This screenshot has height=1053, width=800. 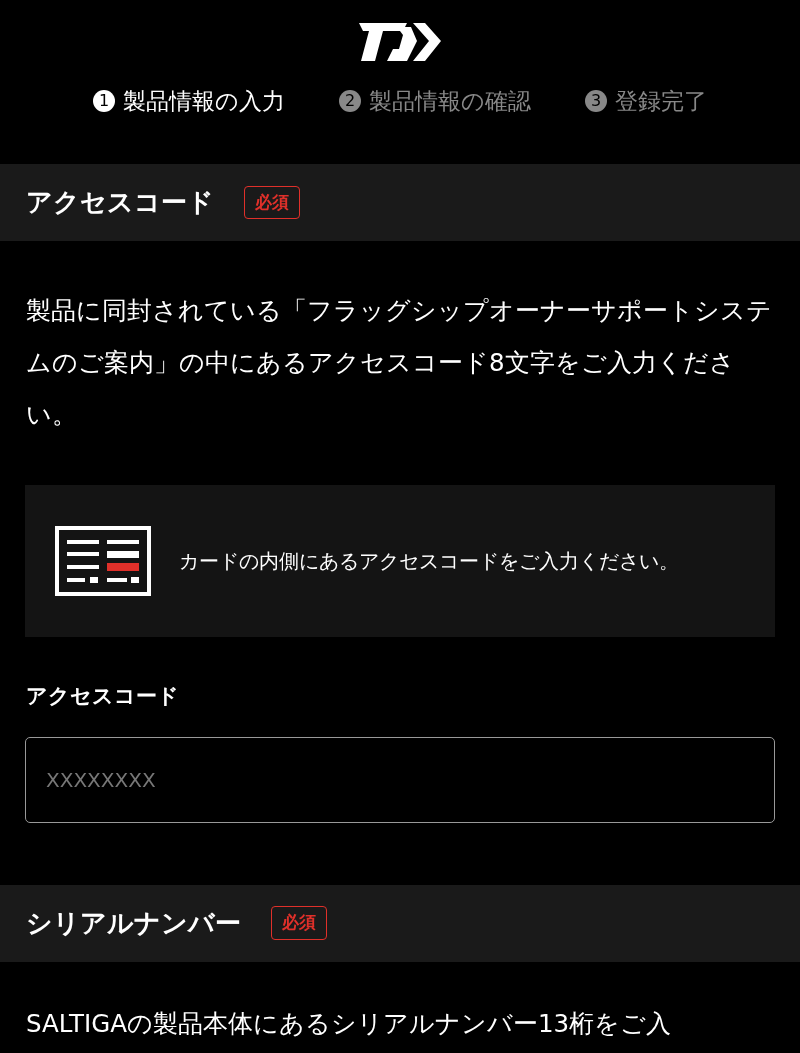 What do you see at coordinates (120, 202) in the screenshot?
I see `section-title: アクセスコード` at bounding box center [120, 202].